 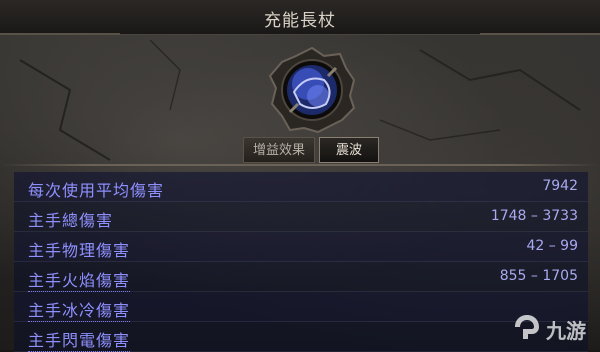 What do you see at coordinates (300, 21) in the screenshot?
I see `item-title: 充能長杖` at bounding box center [300, 21].